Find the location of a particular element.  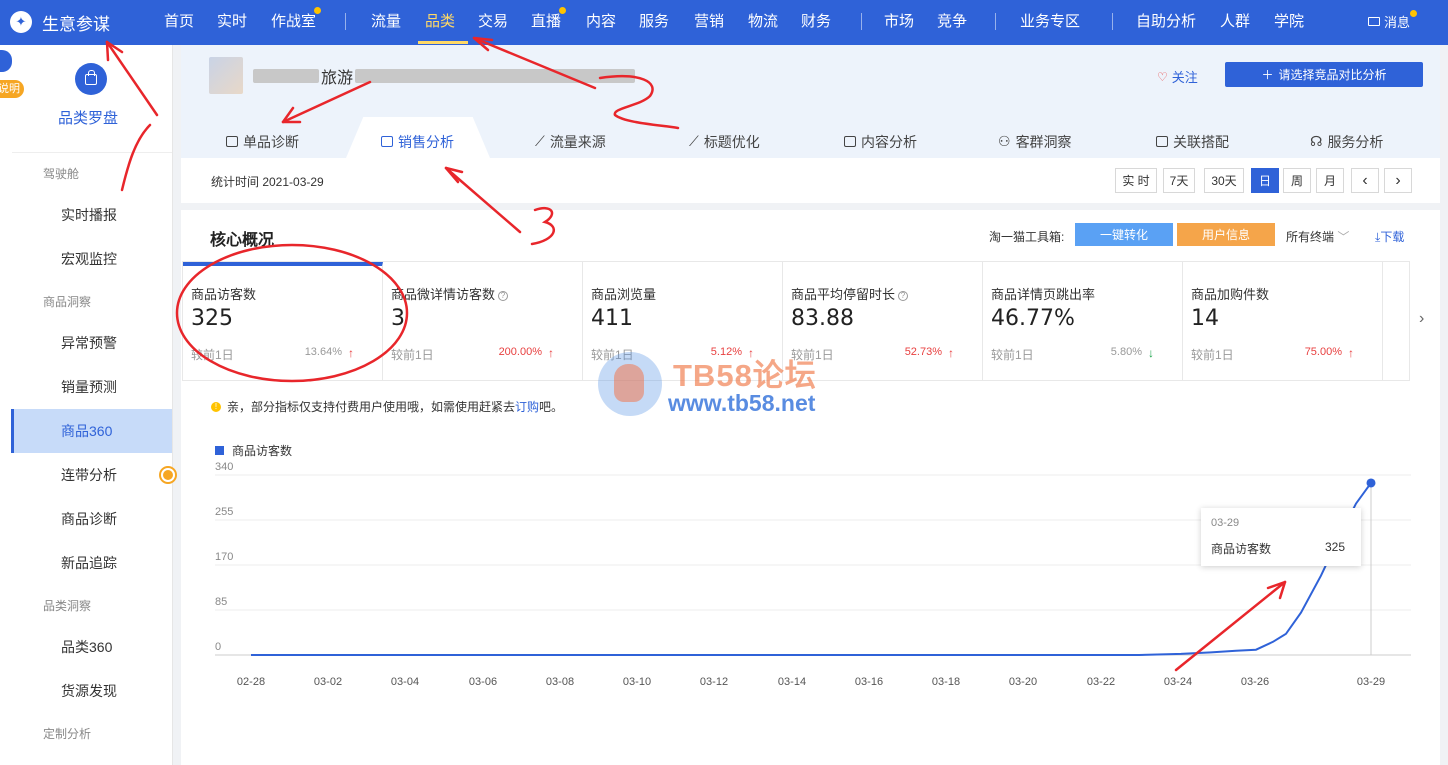

nav-item: 品类 is located at coordinates (440, 20).